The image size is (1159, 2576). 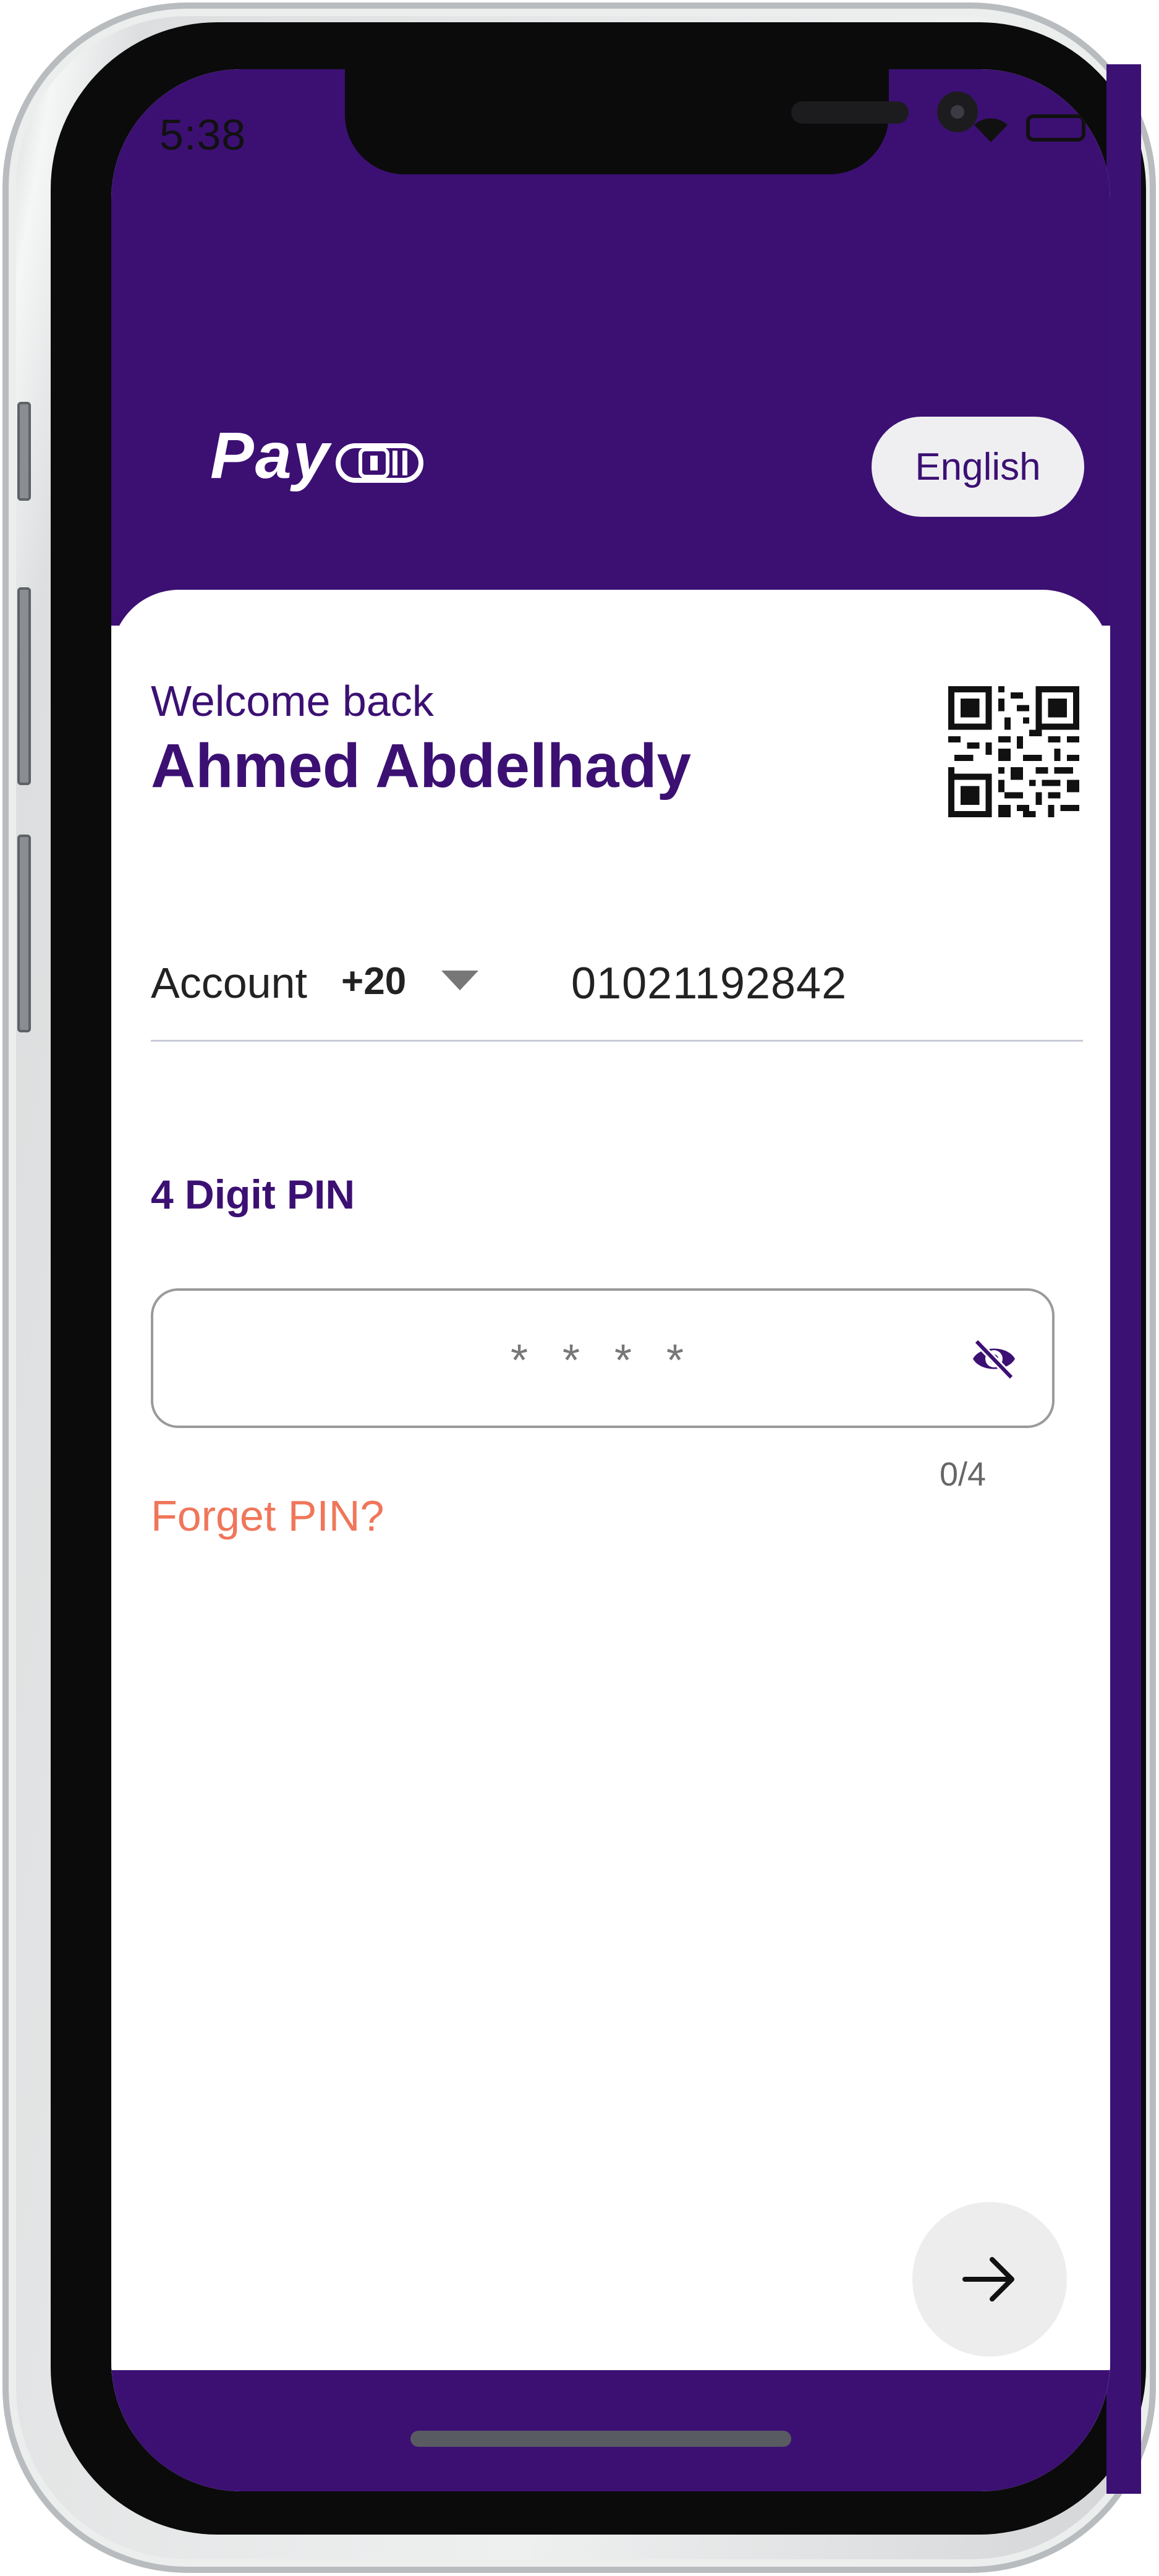 I want to click on phone-number-input: 01021192842, so click(x=709, y=983).